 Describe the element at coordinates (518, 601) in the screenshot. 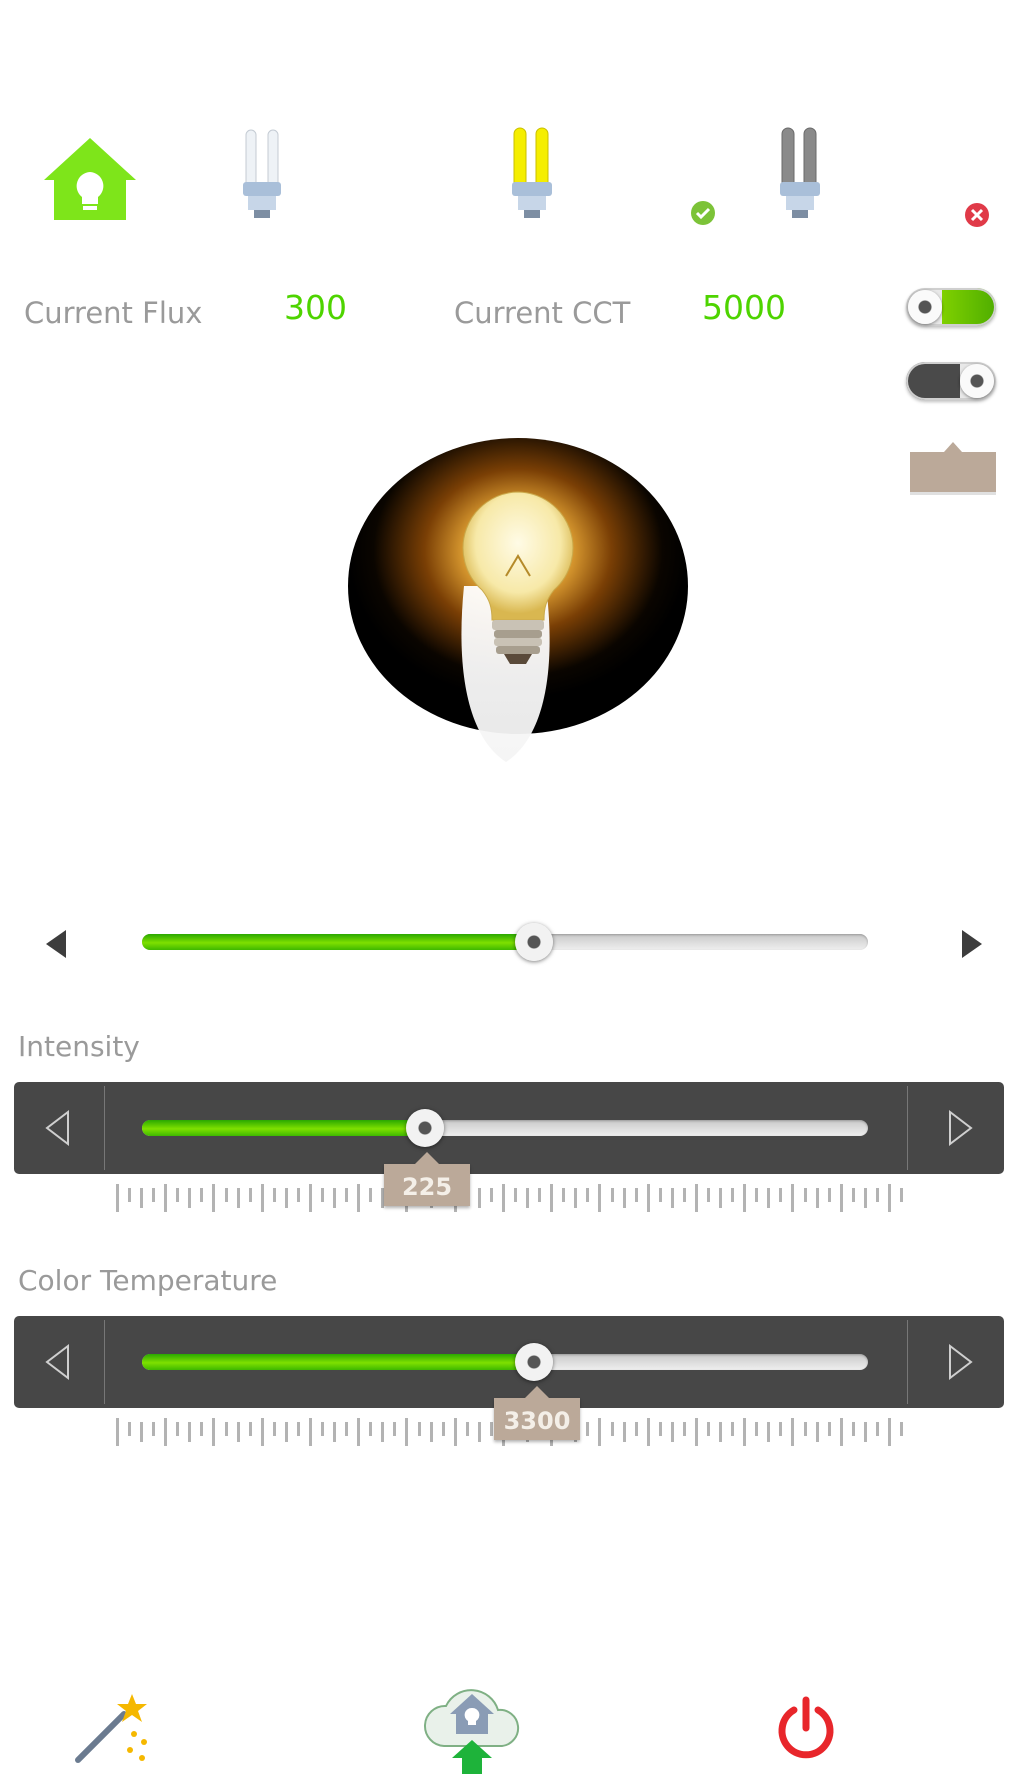

I see `lamp-illustration` at that location.